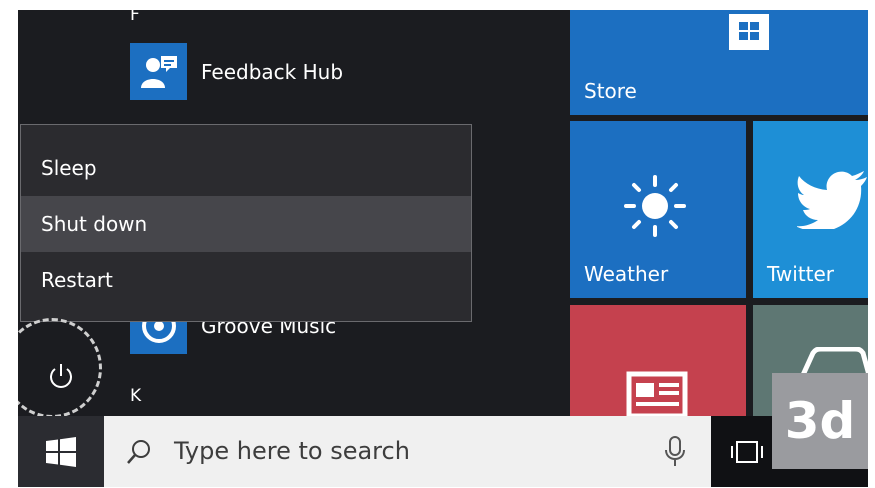 The width and height of the screenshot is (875, 488). I want to click on section-letter-f: F, so click(135, 17).